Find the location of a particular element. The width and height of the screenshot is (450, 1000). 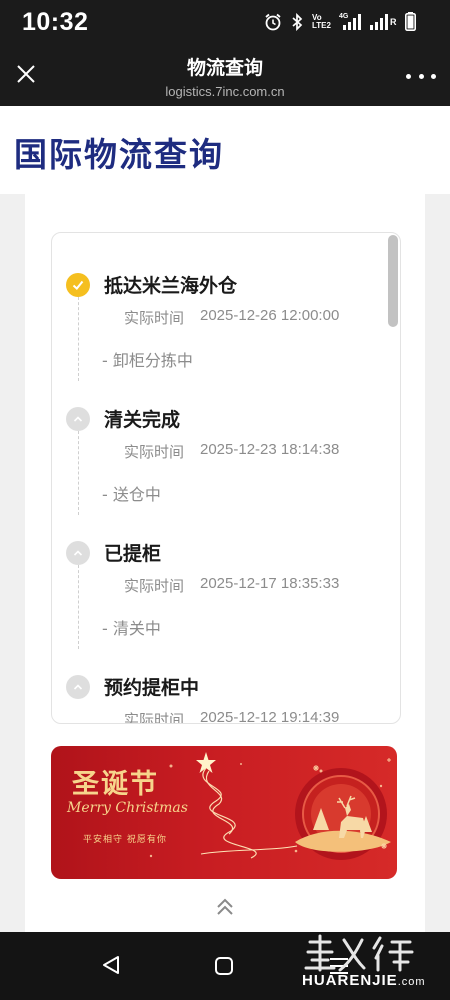

scroll-to-top-icon is located at coordinates (225, 907).